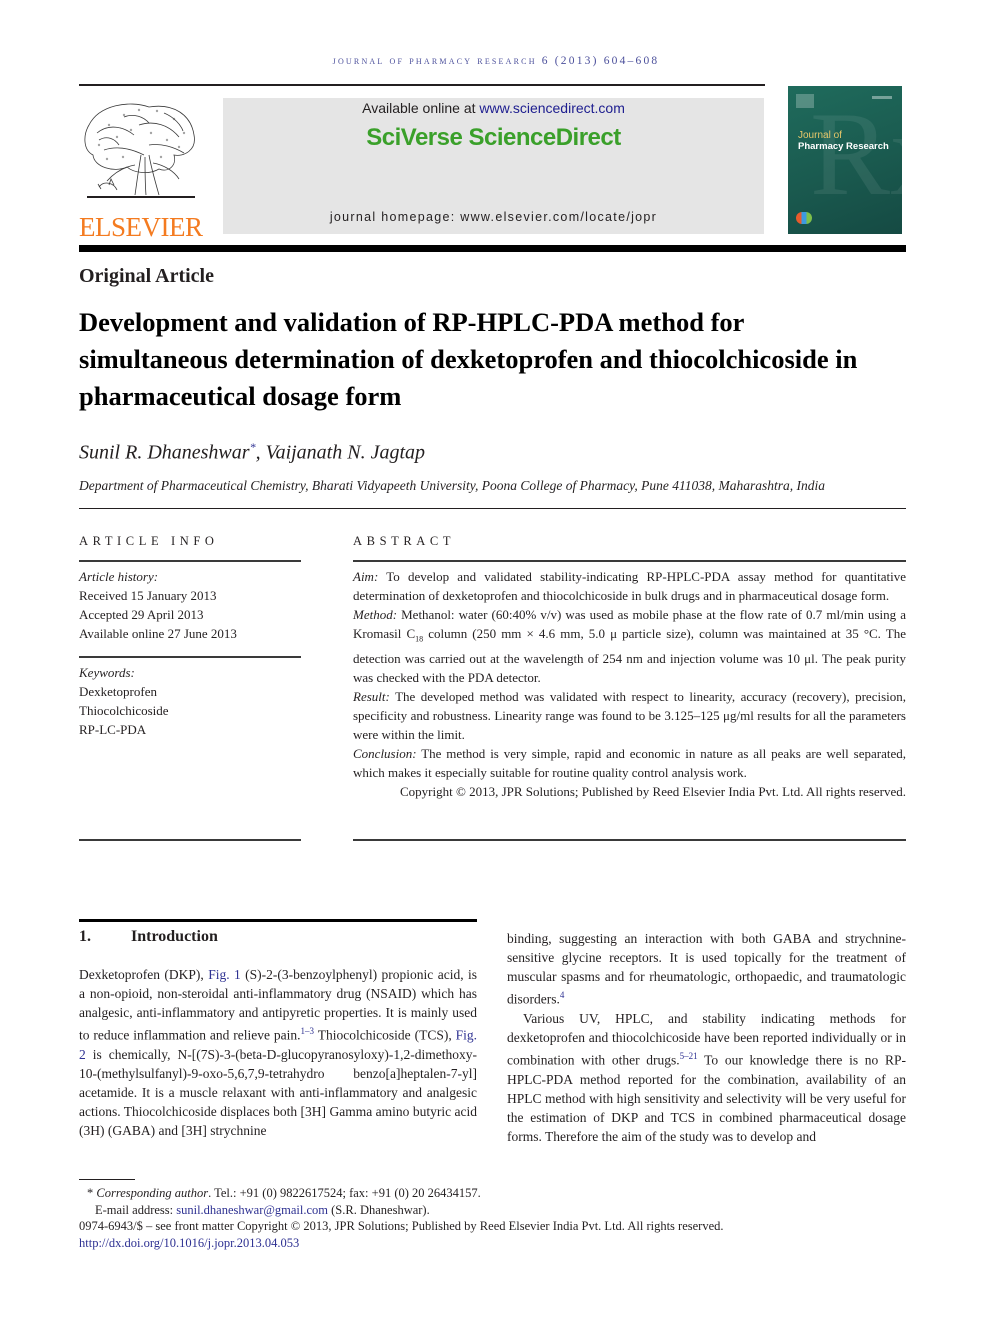 The width and height of the screenshot is (992, 1323). What do you see at coordinates (422, 85) in the screenshot?
I see `header-top-rule` at bounding box center [422, 85].